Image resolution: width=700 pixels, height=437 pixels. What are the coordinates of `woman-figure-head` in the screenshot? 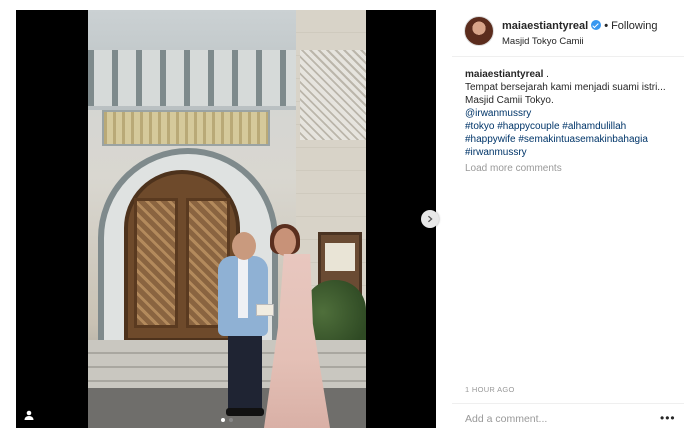 It's located at (285, 242).